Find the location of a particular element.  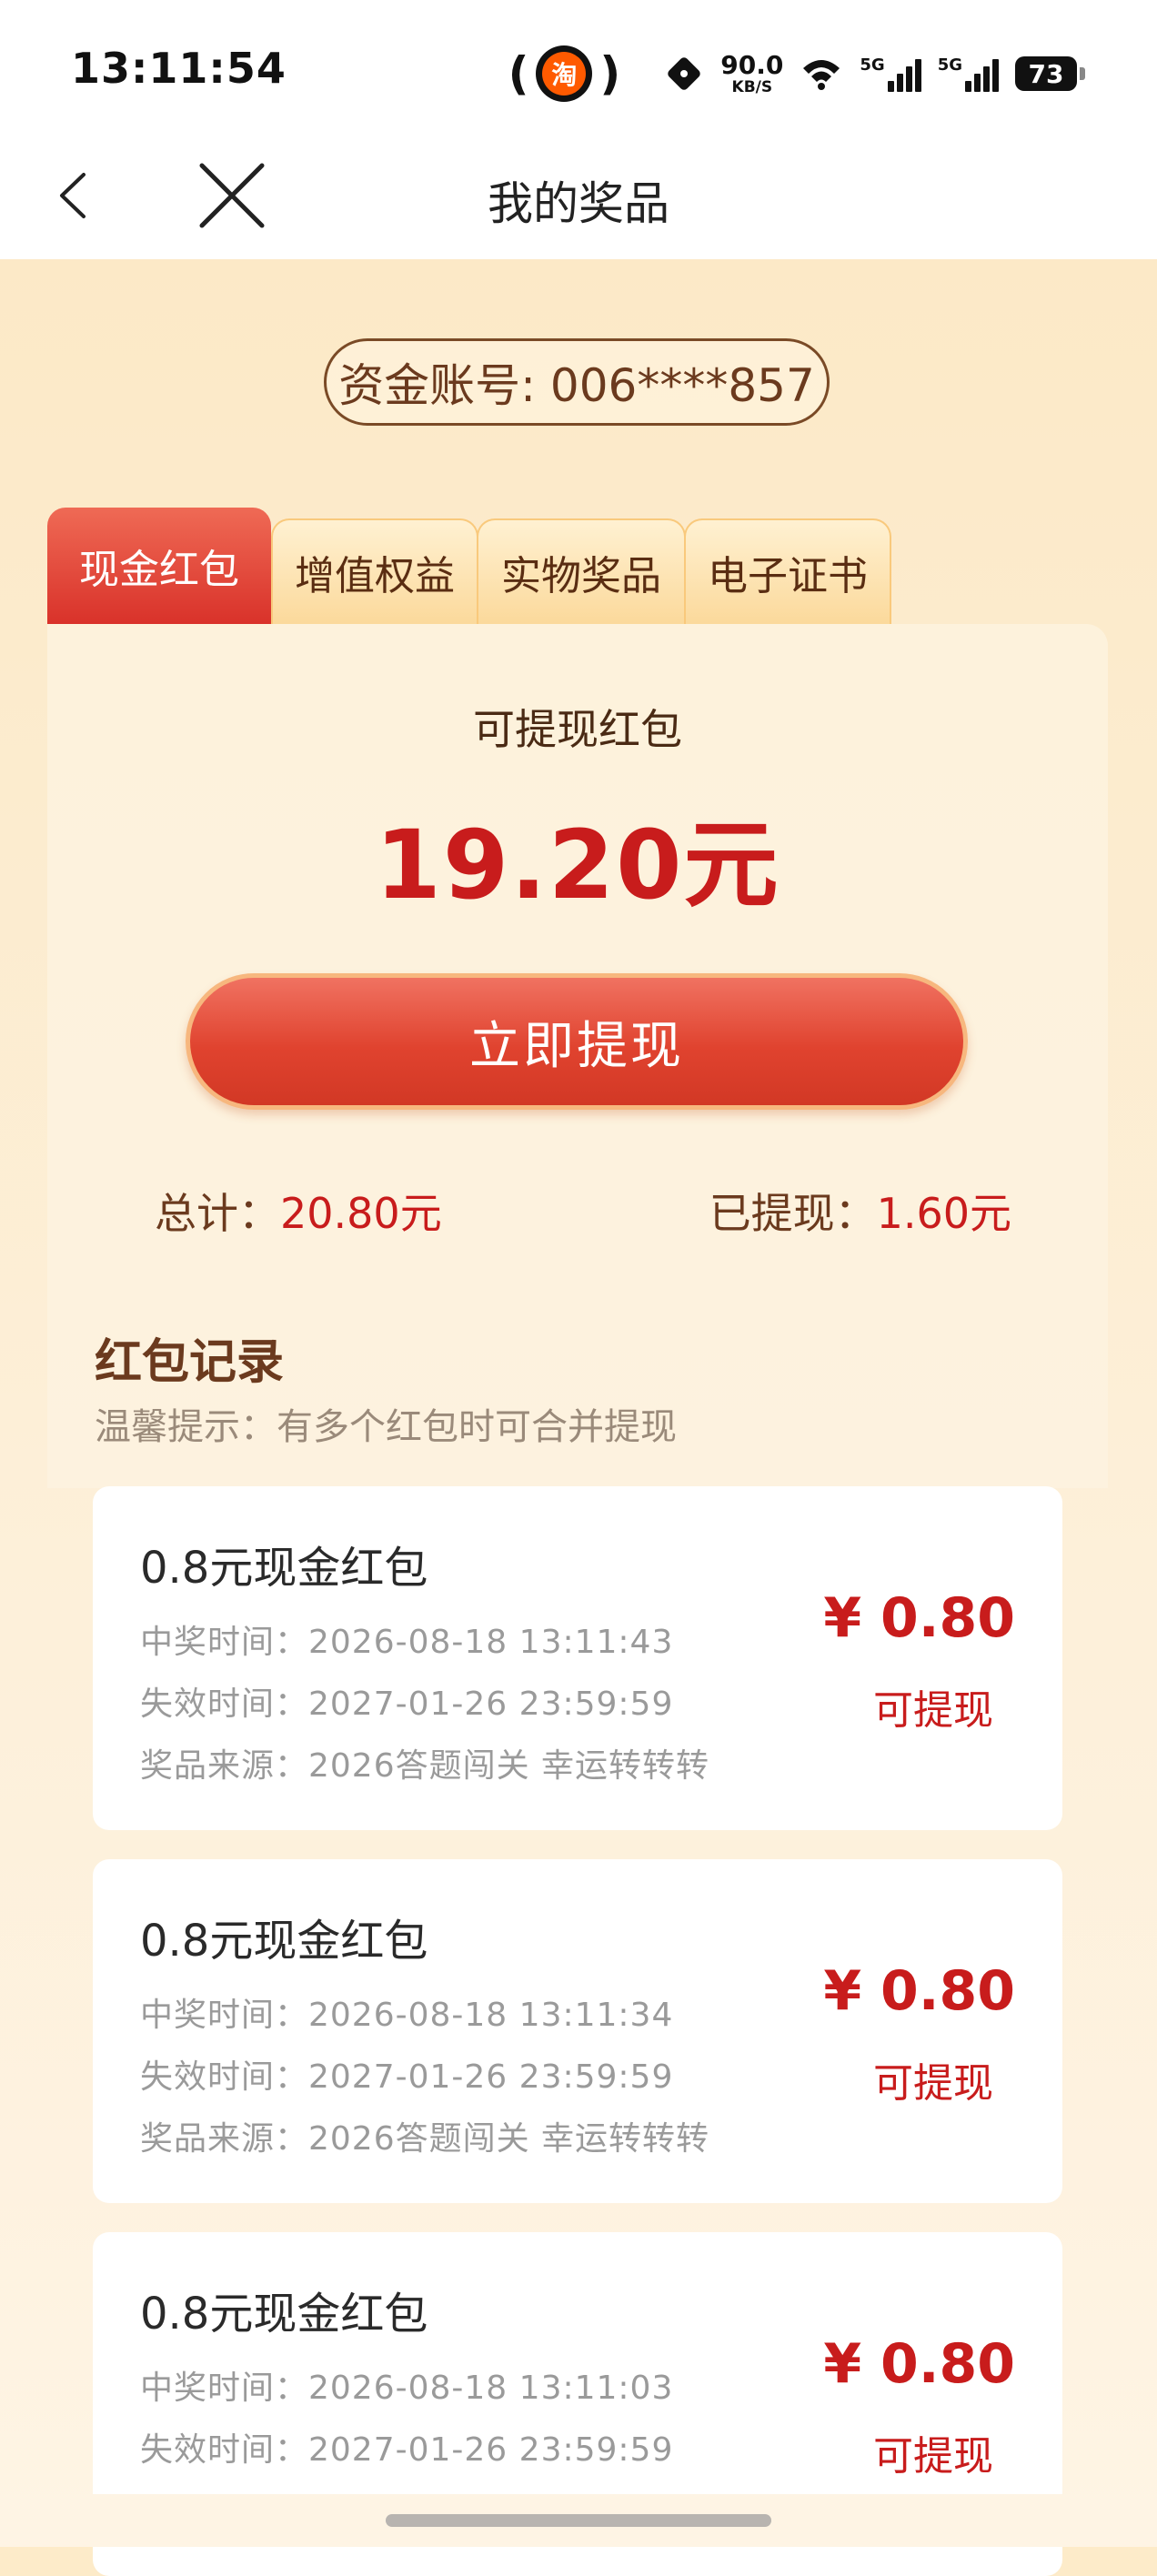

tab-e-certificates: 电子证书 is located at coordinates (787, 571).